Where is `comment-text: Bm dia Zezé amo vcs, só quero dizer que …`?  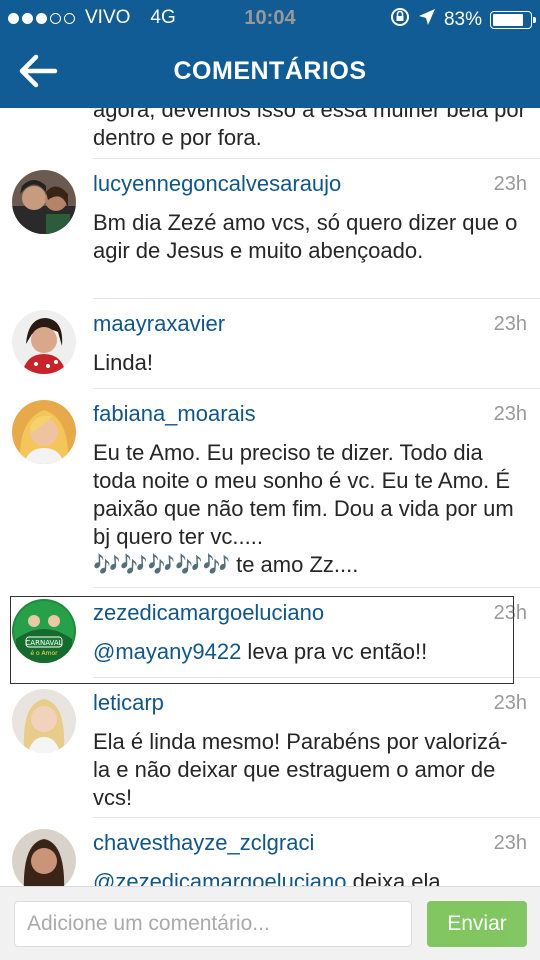 comment-text: Bm dia Zezé amo vcs, só quero dizer que … is located at coordinates (305, 236).